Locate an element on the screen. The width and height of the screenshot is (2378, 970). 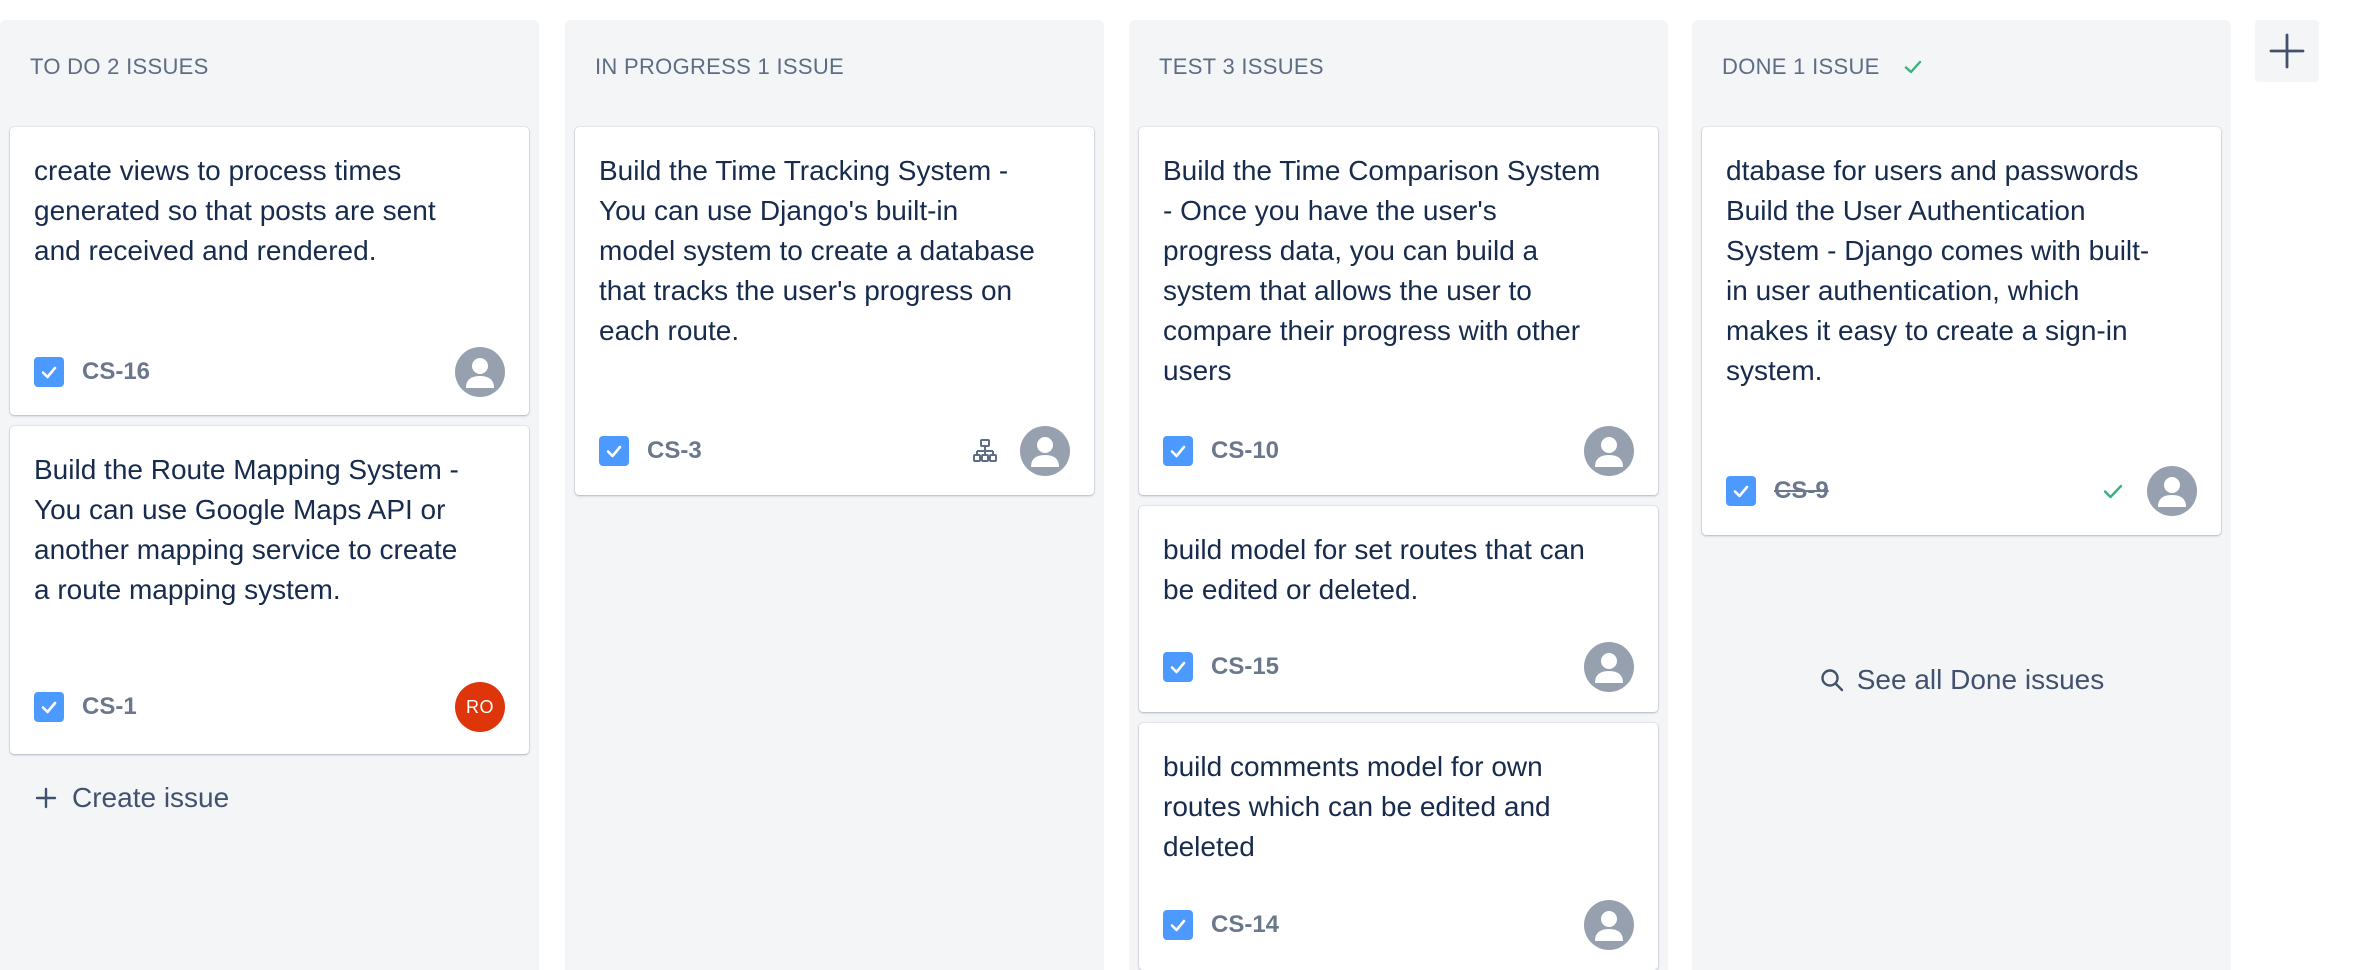
card-footer: CS-14 is located at coordinates (1398, 925).